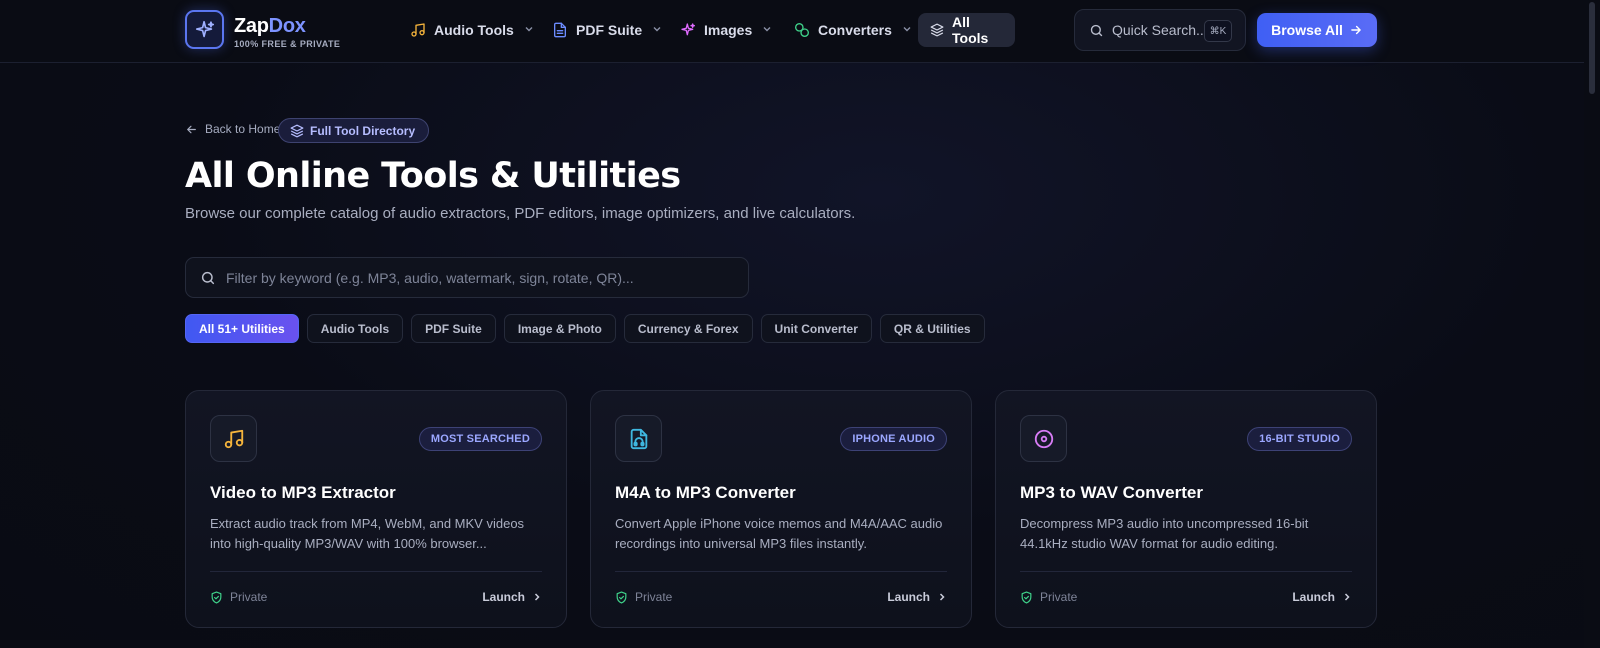 The width and height of the screenshot is (1600, 648). I want to click on filter-search-box, so click(467, 277).